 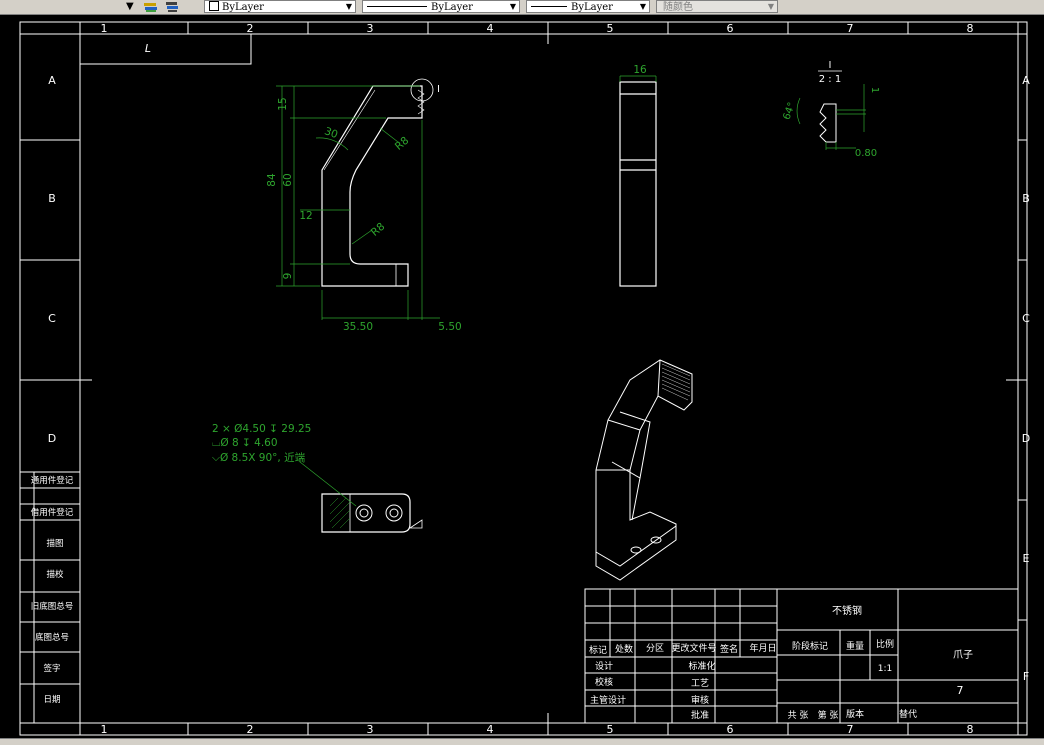 What do you see at coordinates (438, 89) in the screenshot?
I see `detail-marker: I` at bounding box center [438, 89].